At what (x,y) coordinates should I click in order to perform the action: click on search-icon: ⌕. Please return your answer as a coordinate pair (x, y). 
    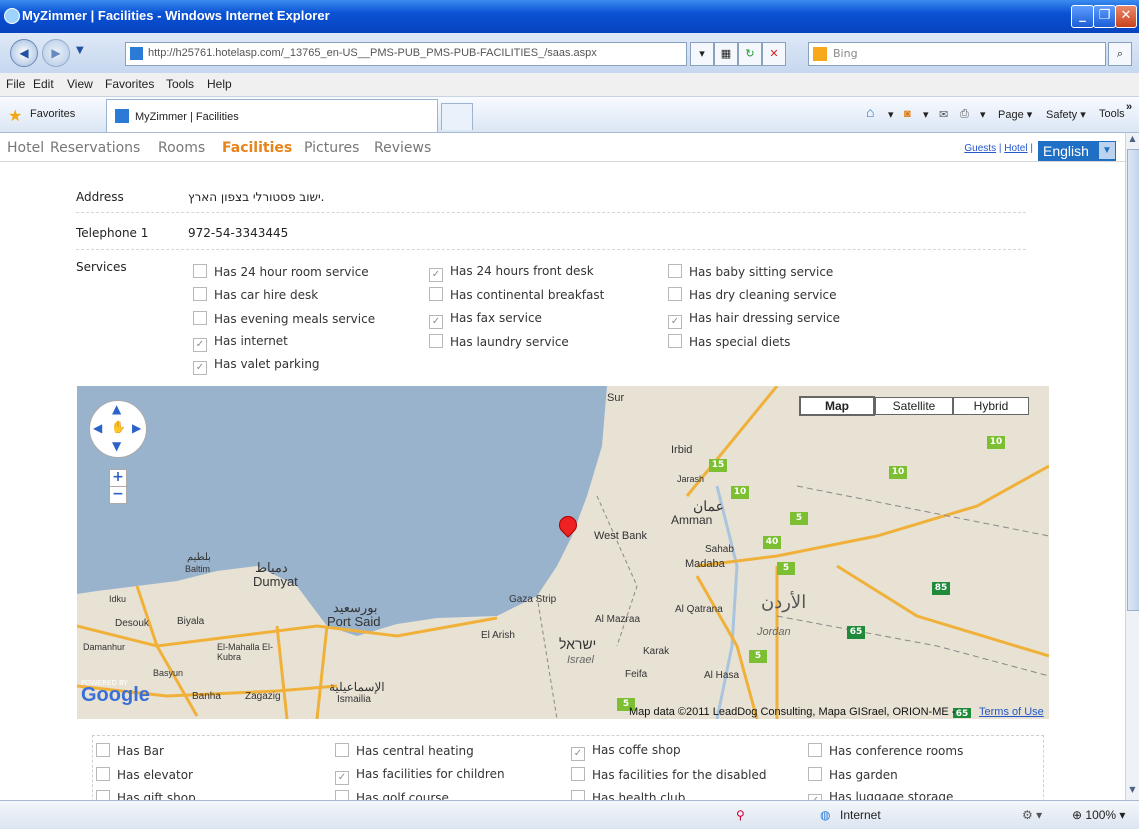
    Looking at the image, I should click on (1120, 54).